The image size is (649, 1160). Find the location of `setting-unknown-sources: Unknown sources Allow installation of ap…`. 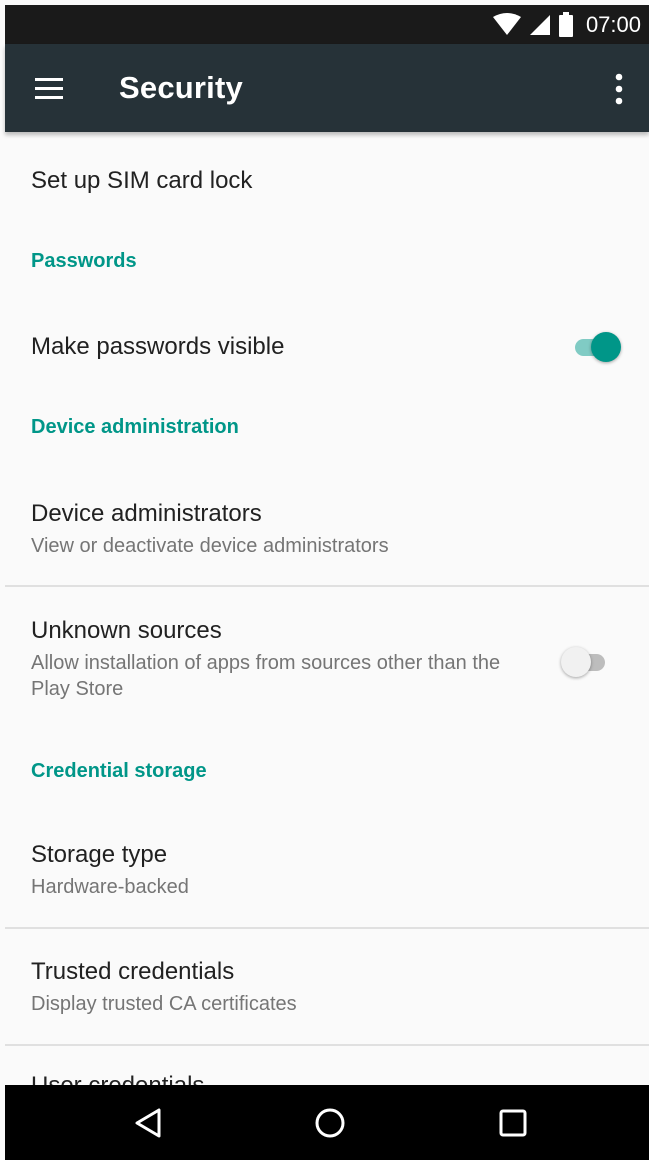

setting-unknown-sources: Unknown sources Allow installation of ap… is located at coordinates (327, 662).